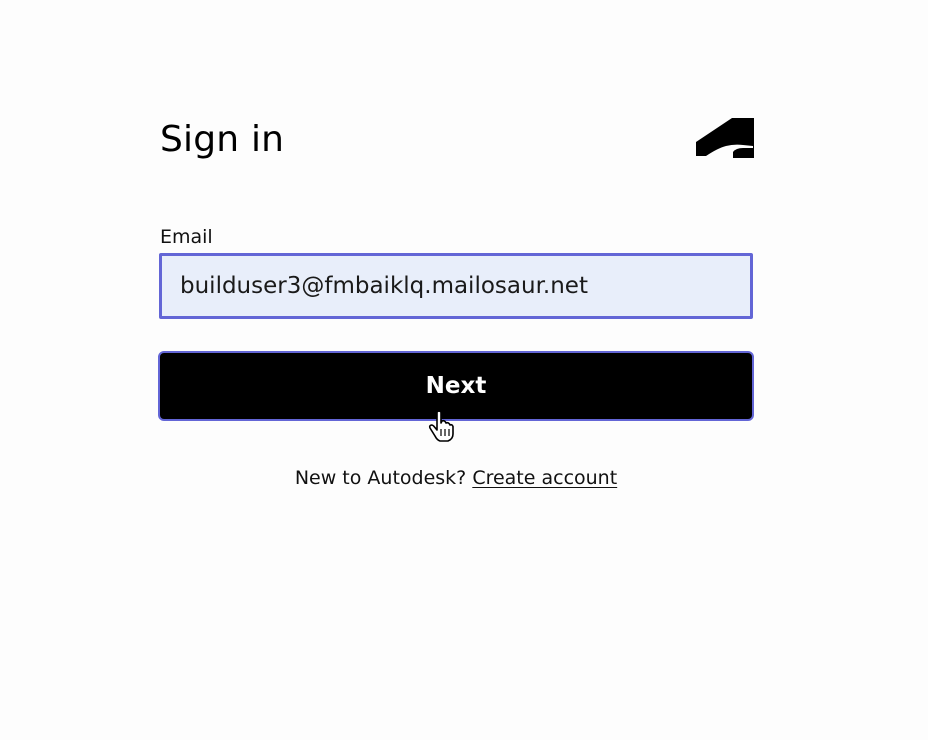  What do you see at coordinates (456, 286) in the screenshot?
I see `email-field` at bounding box center [456, 286].